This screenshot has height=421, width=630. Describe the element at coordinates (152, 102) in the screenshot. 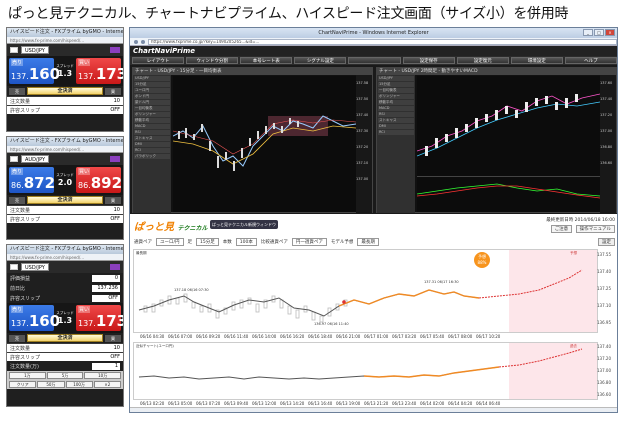

I see `sidebar-item: 豪ドル円` at that location.